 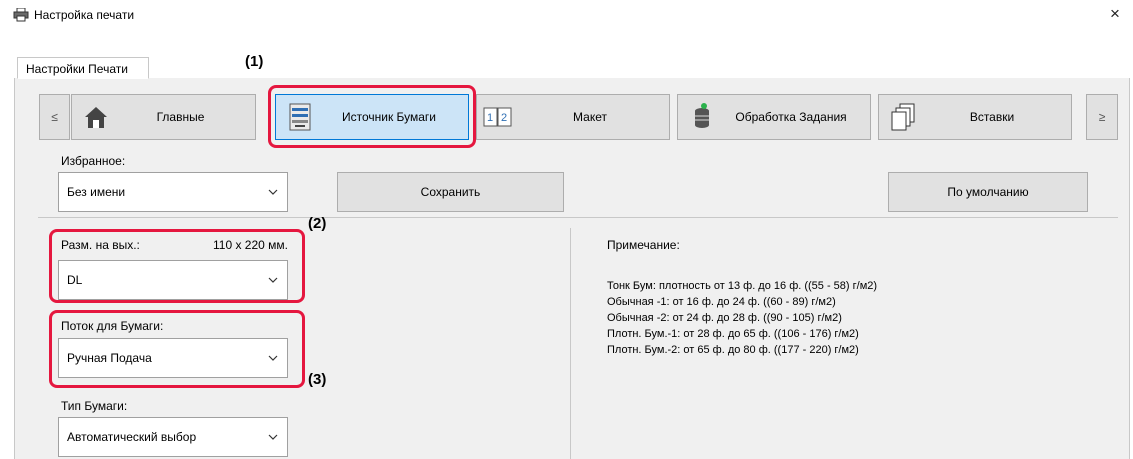 What do you see at coordinates (317, 223) in the screenshot?
I see `callout-2: (2)` at bounding box center [317, 223].